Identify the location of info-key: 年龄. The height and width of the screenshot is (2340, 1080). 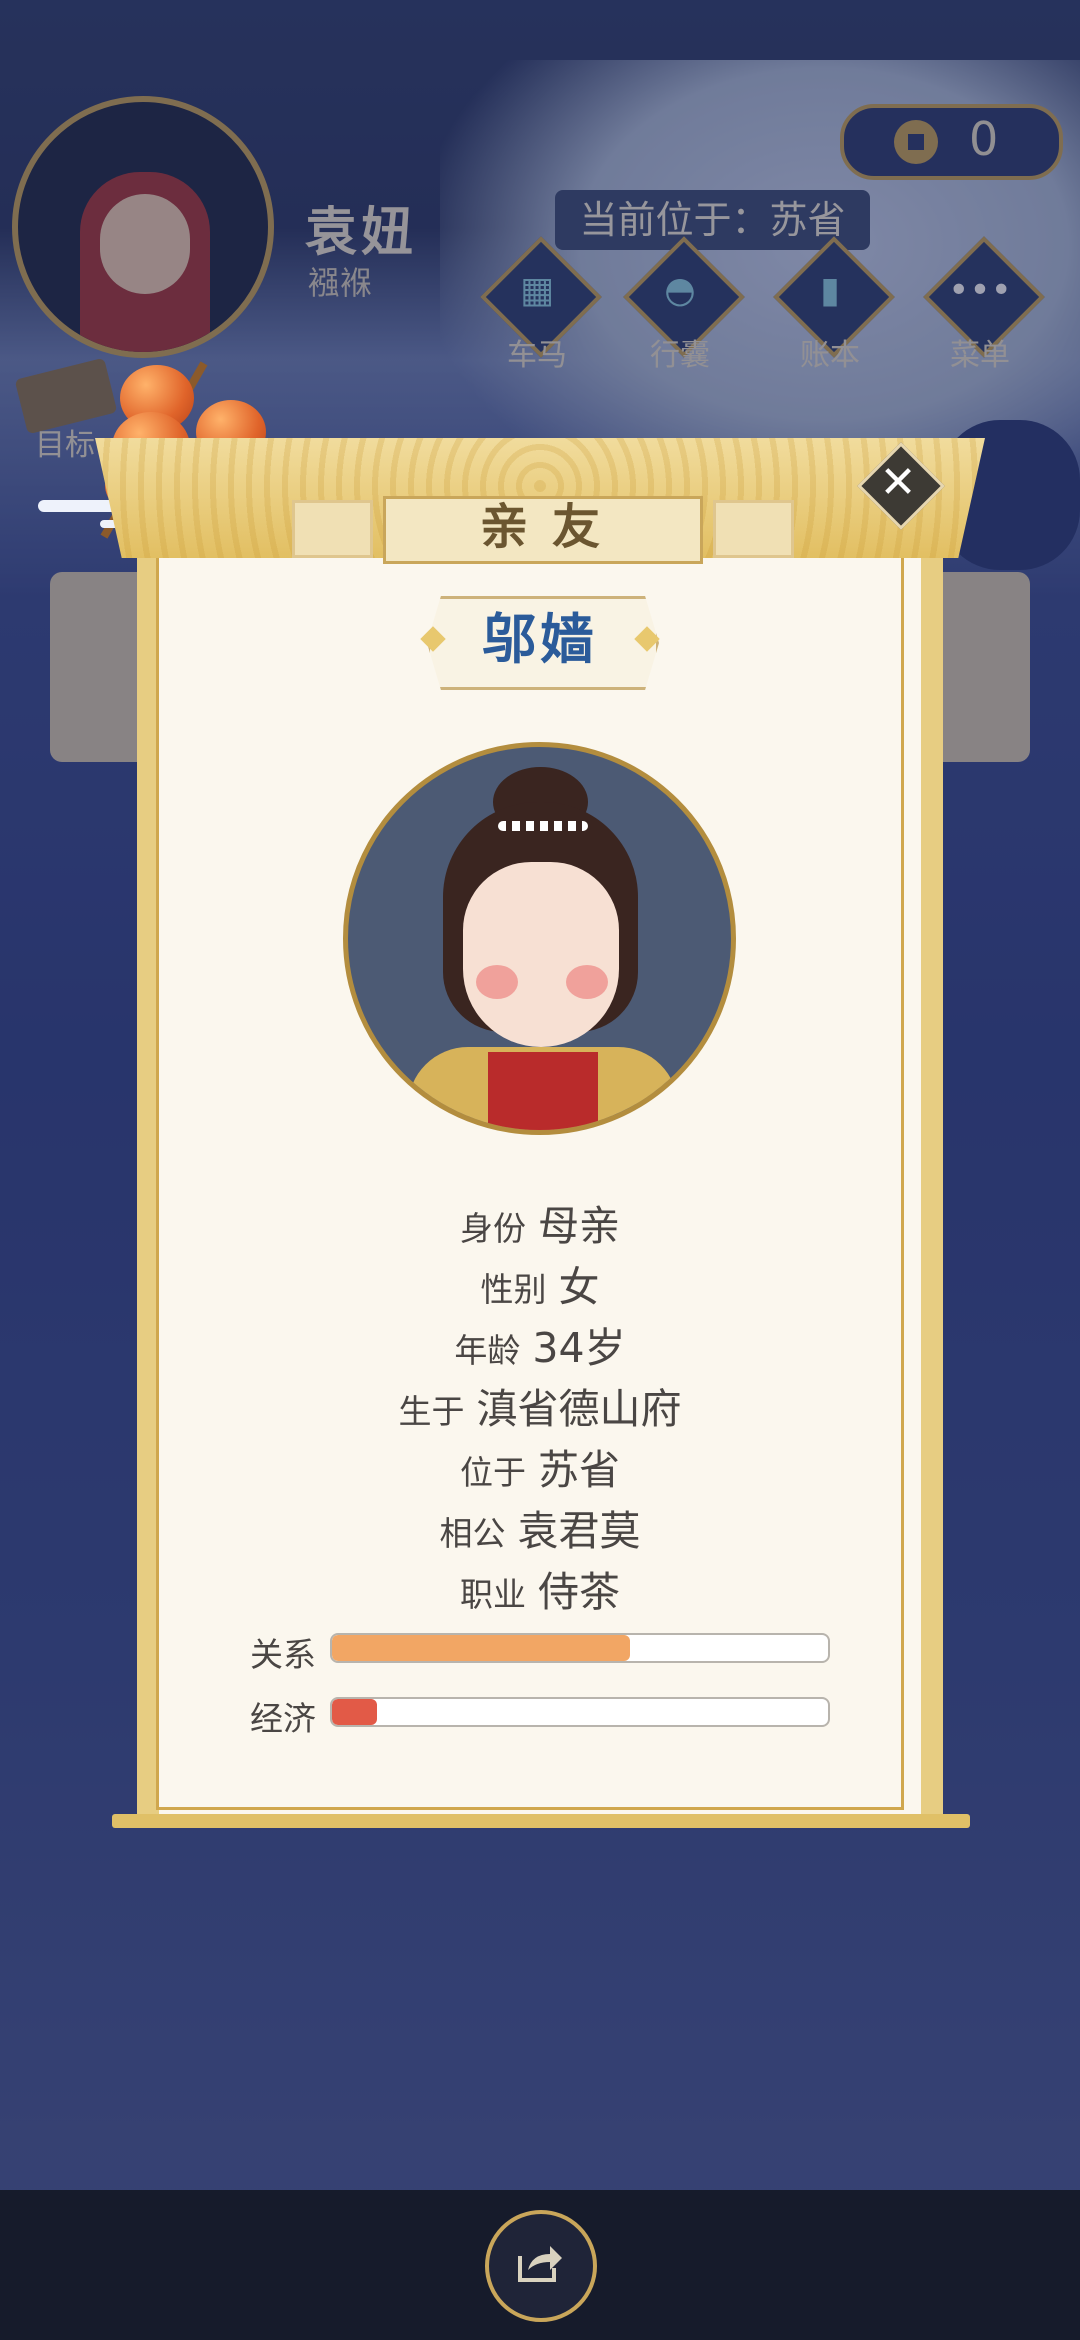
(487, 1350).